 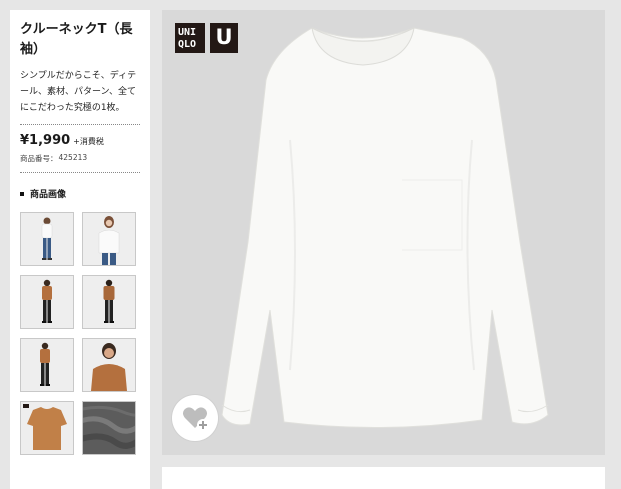 What do you see at coordinates (39, 158) in the screenshot?
I see `product-number-label: 商品番号：` at bounding box center [39, 158].